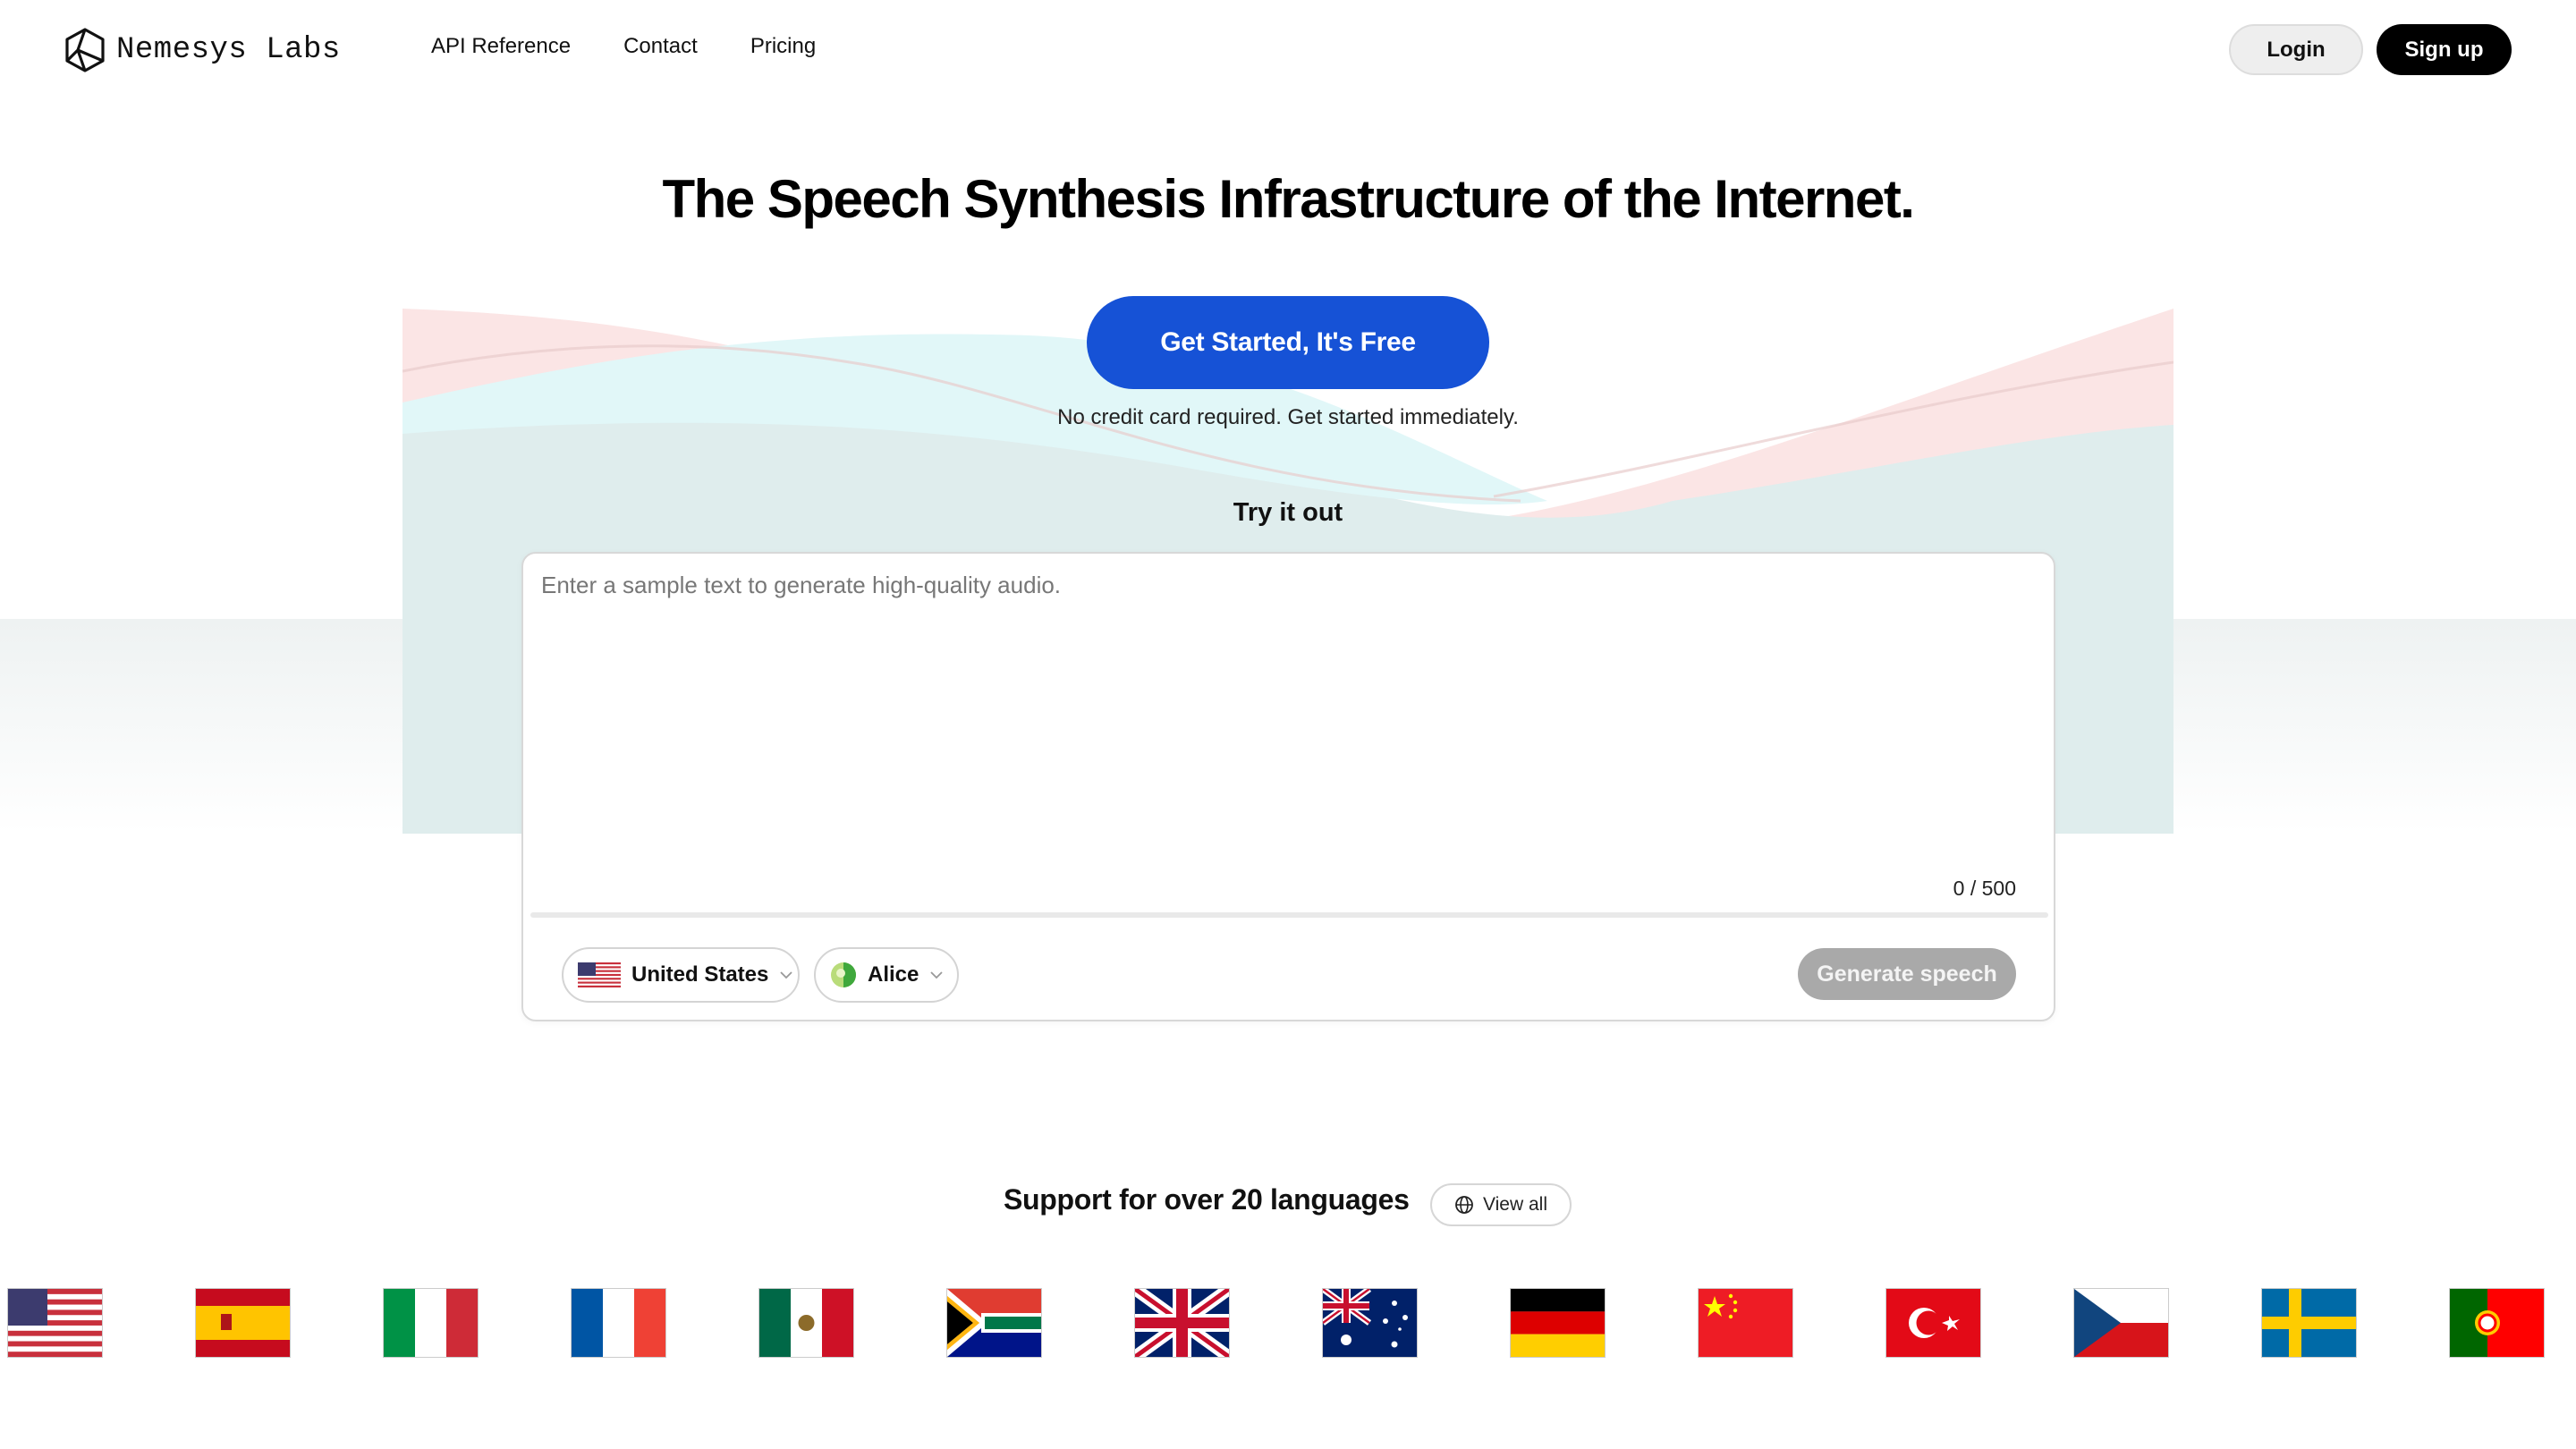  Describe the element at coordinates (431, 1323) in the screenshot. I see `flag-italy` at that location.